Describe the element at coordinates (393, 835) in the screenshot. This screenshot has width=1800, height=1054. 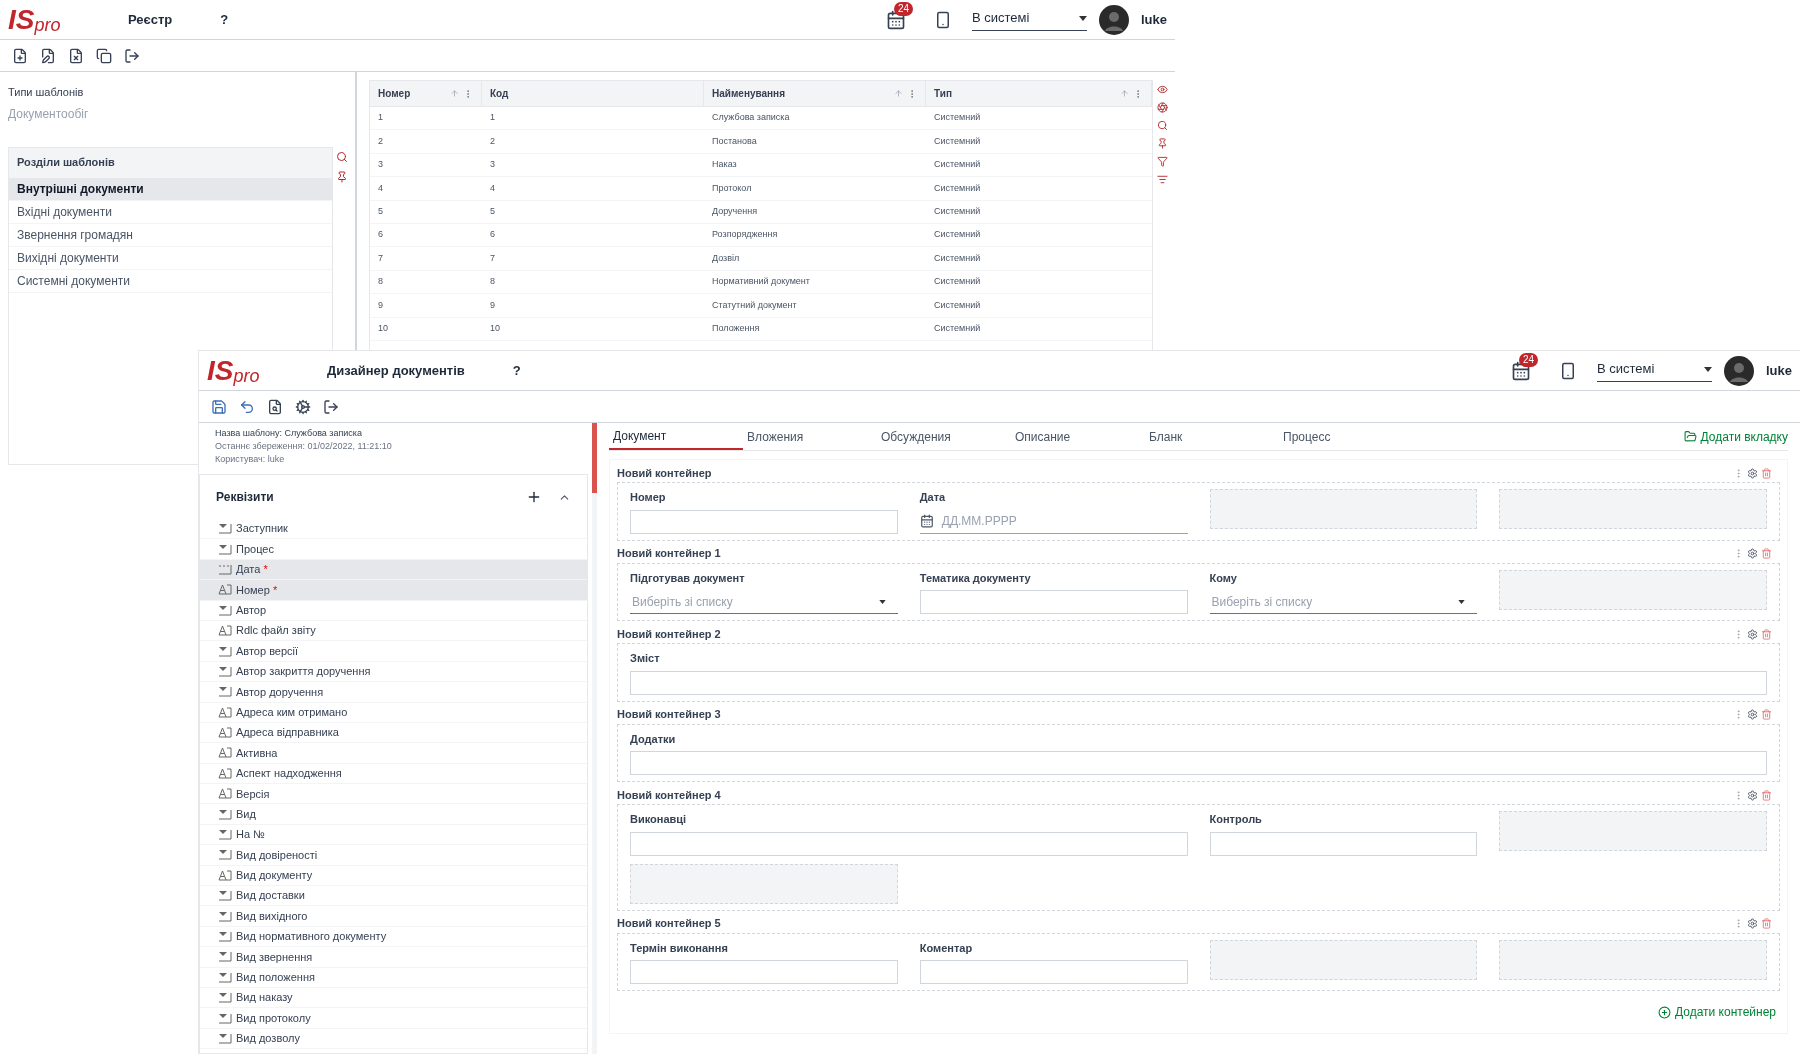
I see `requisite-item: На №` at that location.